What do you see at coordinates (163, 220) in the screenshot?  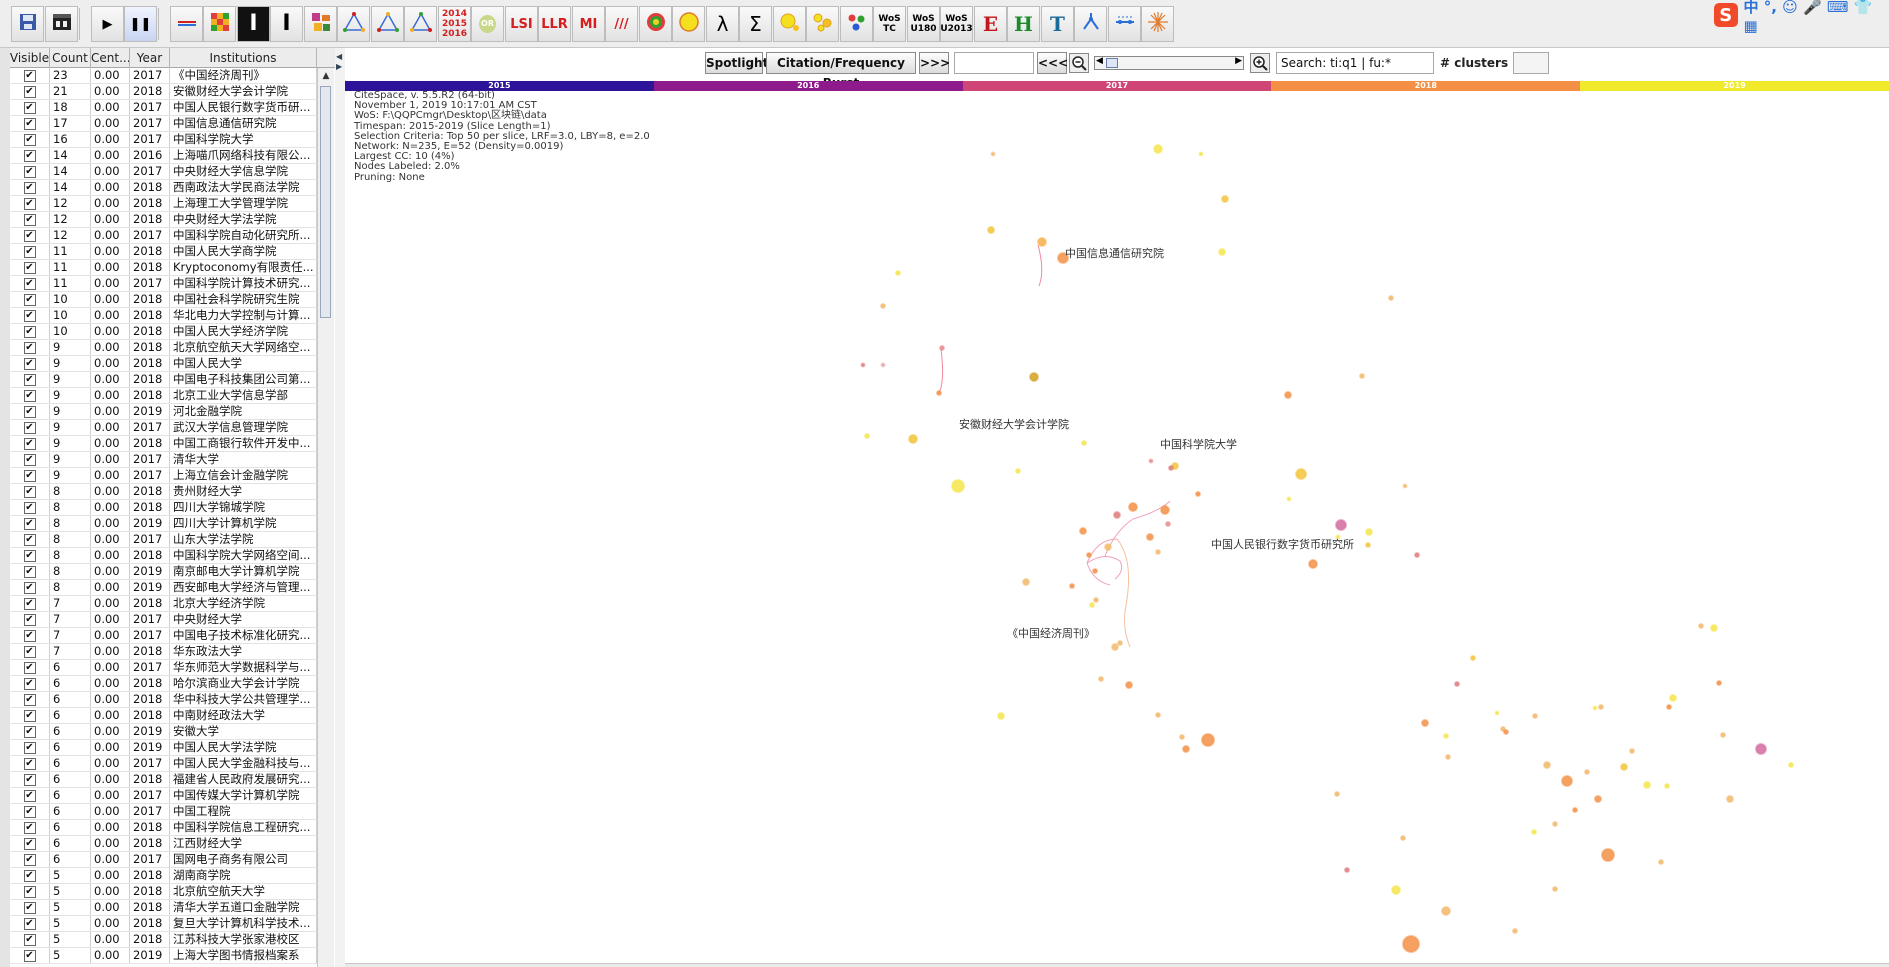 I see `table-row: ✔ 12 0.00 2018 中央财经大学法学院` at bounding box center [163, 220].